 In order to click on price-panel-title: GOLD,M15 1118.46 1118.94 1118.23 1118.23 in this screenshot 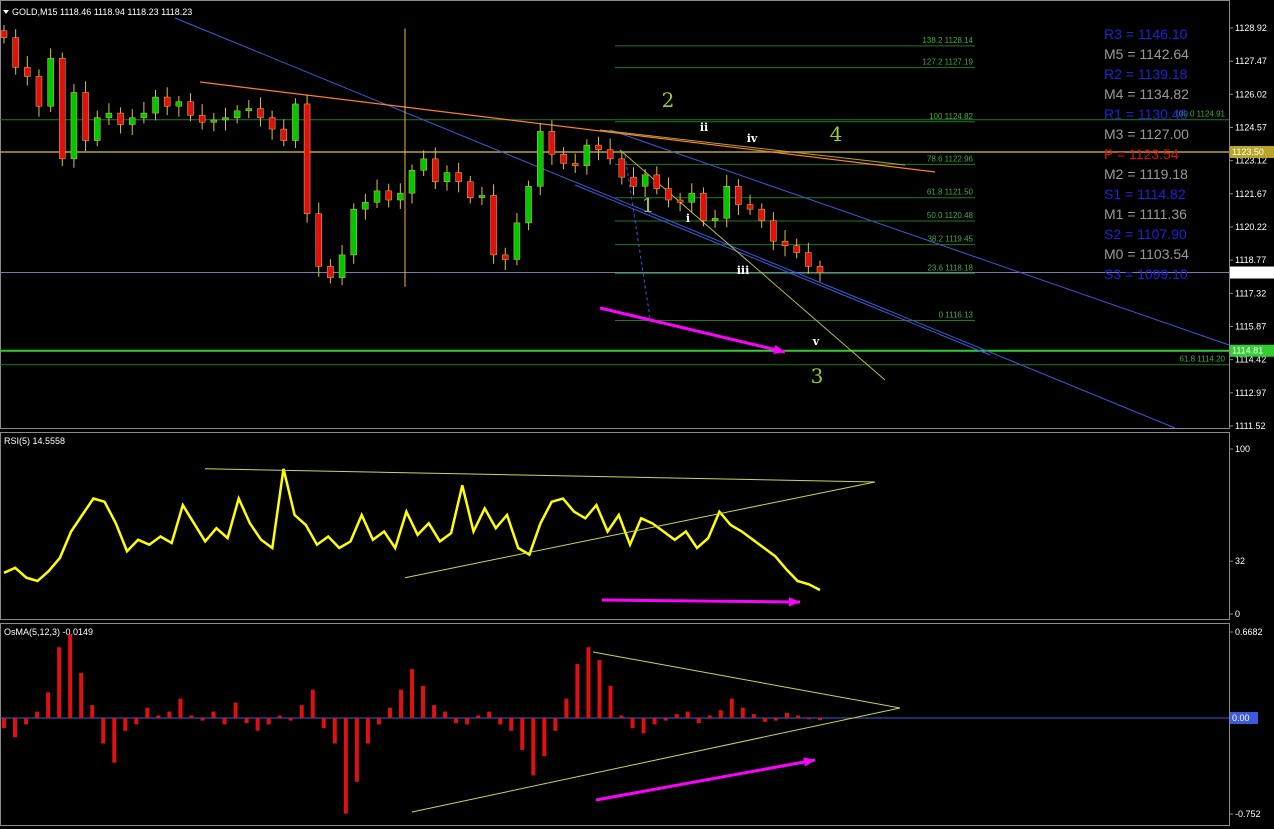, I will do `click(102, 12)`.